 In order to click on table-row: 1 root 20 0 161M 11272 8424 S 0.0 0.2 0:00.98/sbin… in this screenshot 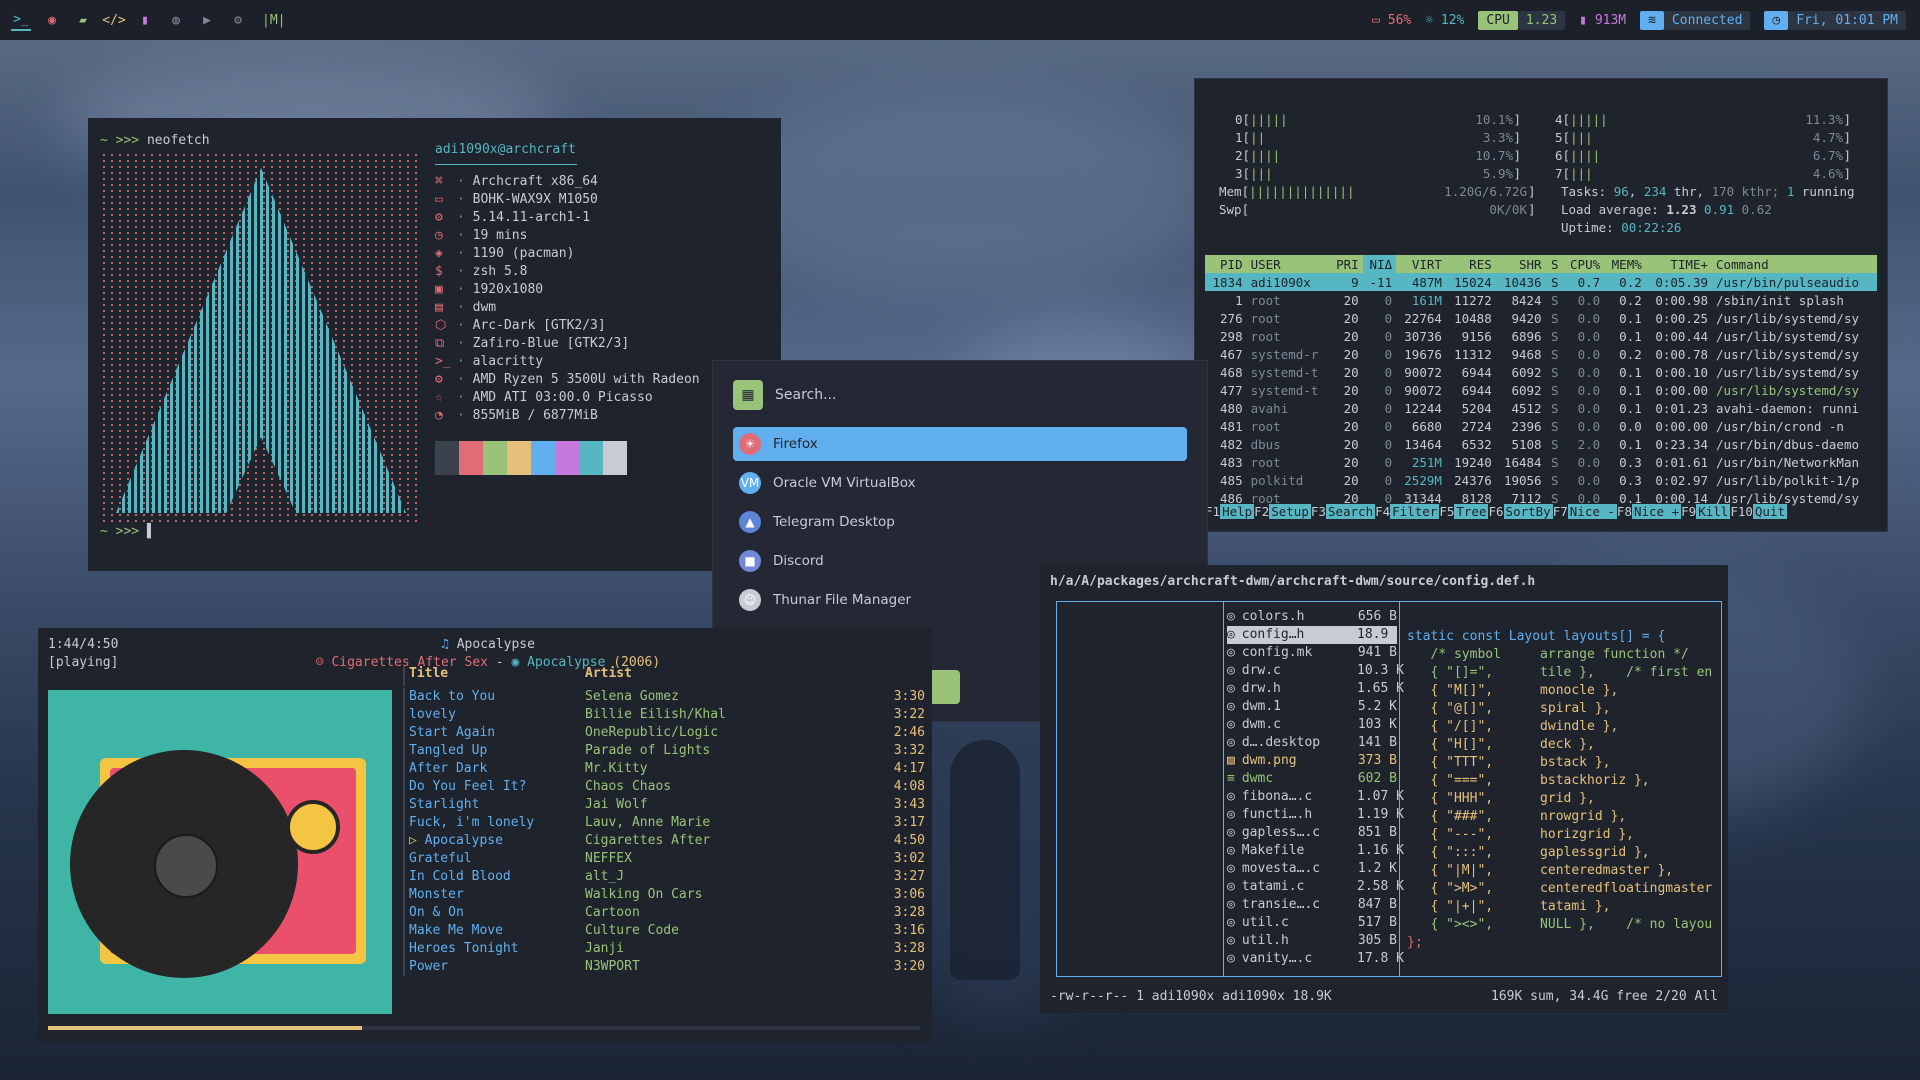, I will do `click(1541, 300)`.